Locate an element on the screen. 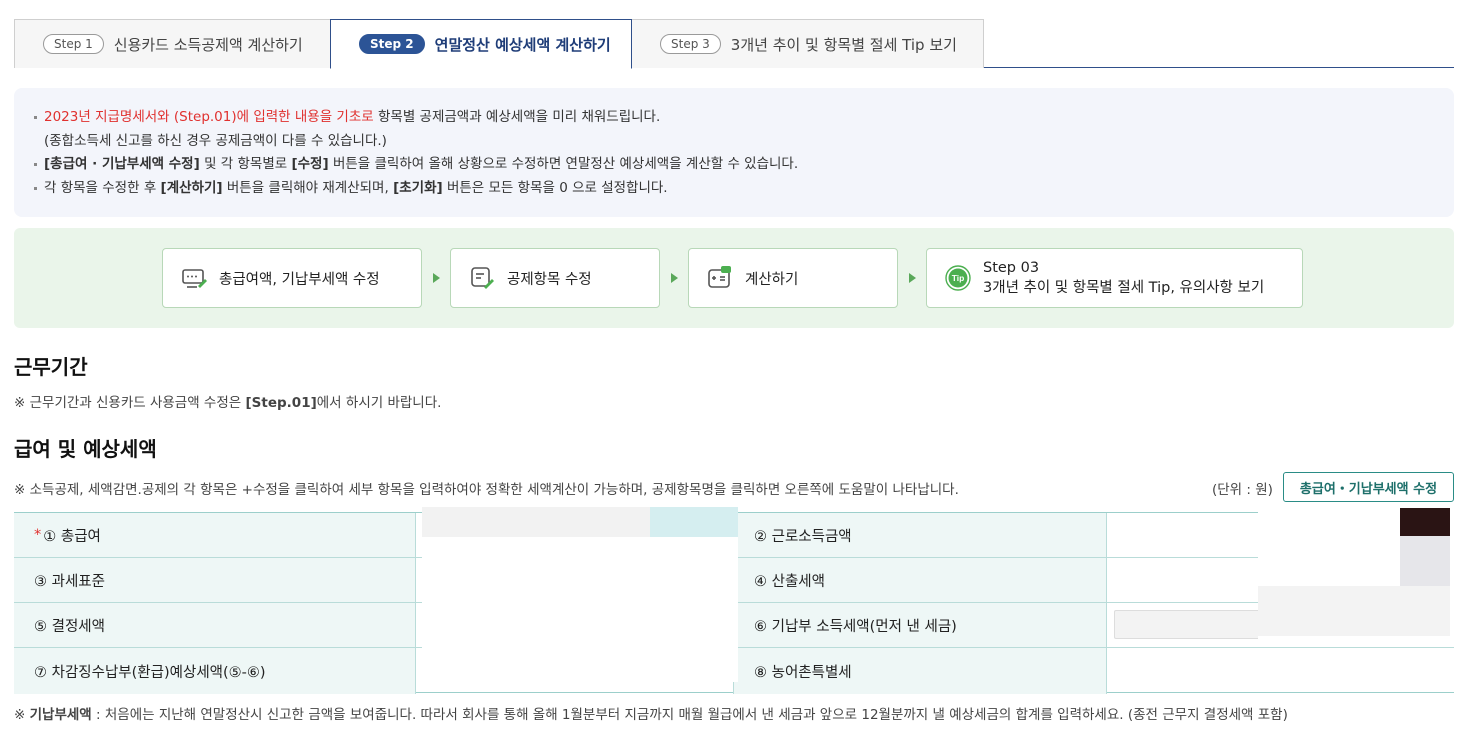 The height and width of the screenshot is (736, 1478). info-line-4-bold-2: [초기화] is located at coordinates (418, 187).